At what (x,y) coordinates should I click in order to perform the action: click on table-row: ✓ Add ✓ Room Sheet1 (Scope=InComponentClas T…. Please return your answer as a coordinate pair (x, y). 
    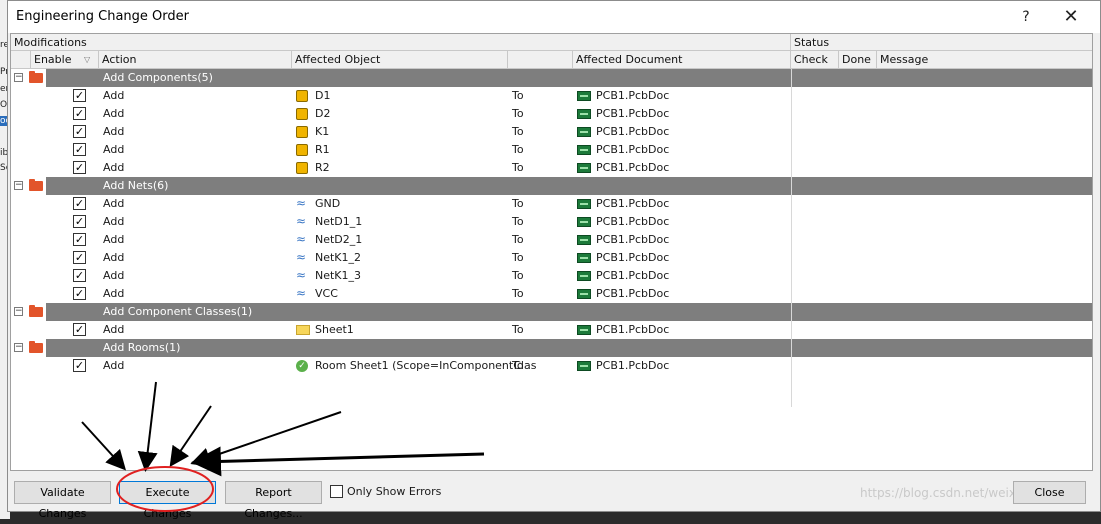
    Looking at the image, I should click on (551, 366).